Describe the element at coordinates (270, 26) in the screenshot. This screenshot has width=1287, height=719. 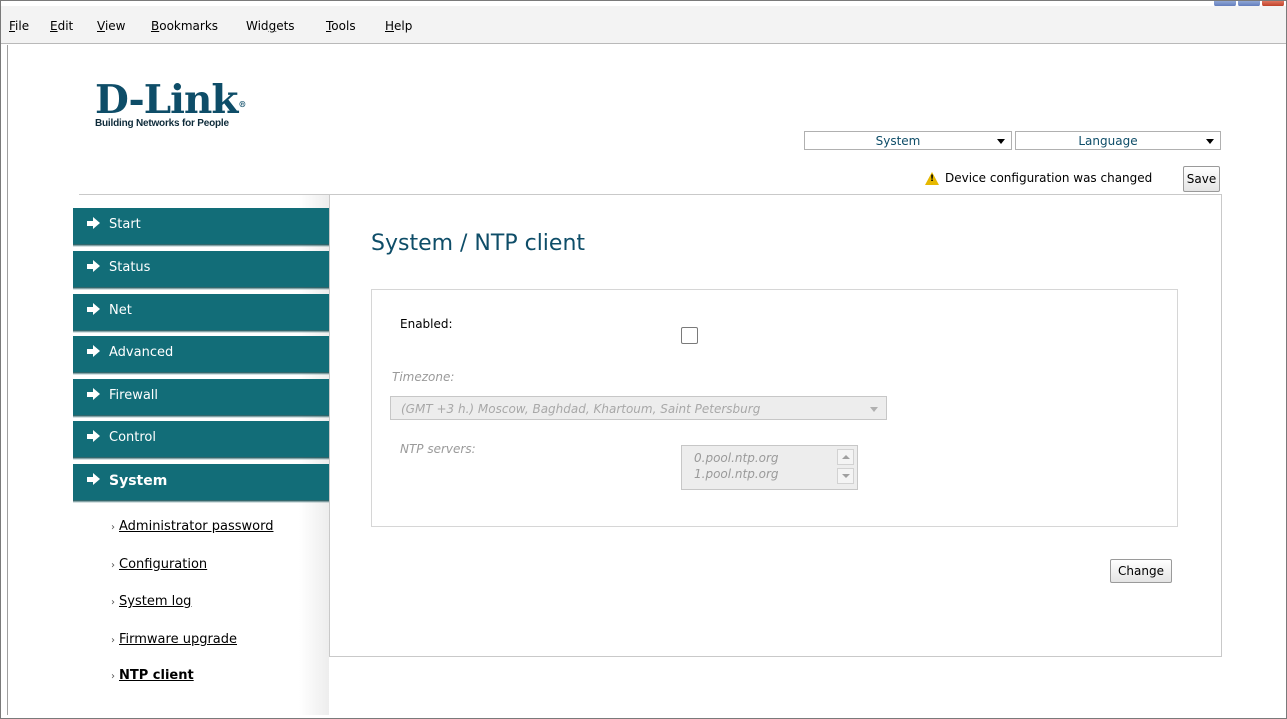
I see `menu-widgets: Widgets` at that location.